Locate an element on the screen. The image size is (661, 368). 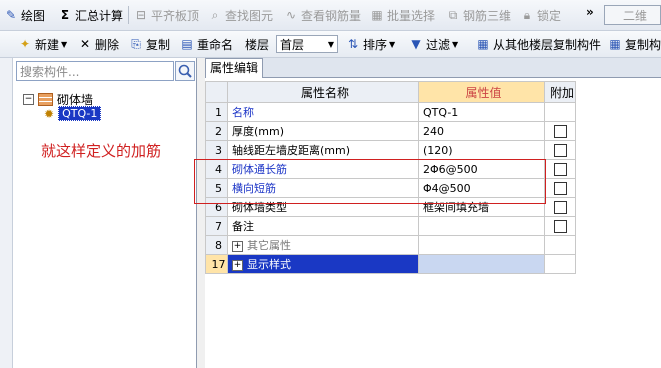
tree-node-qtq-1: ✹ QTQ-1 is located at coordinates (73, 113).